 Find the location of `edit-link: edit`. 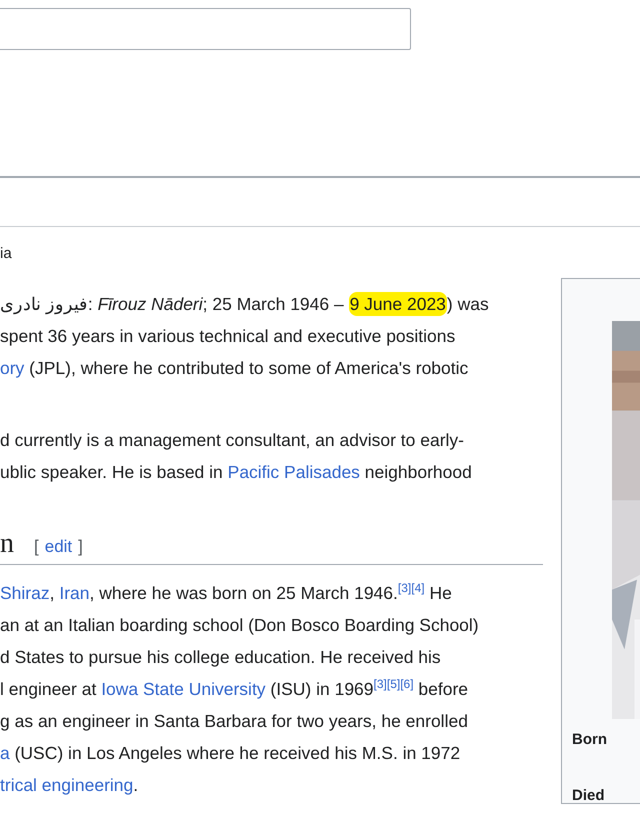

edit-link: edit is located at coordinates (58, 547).